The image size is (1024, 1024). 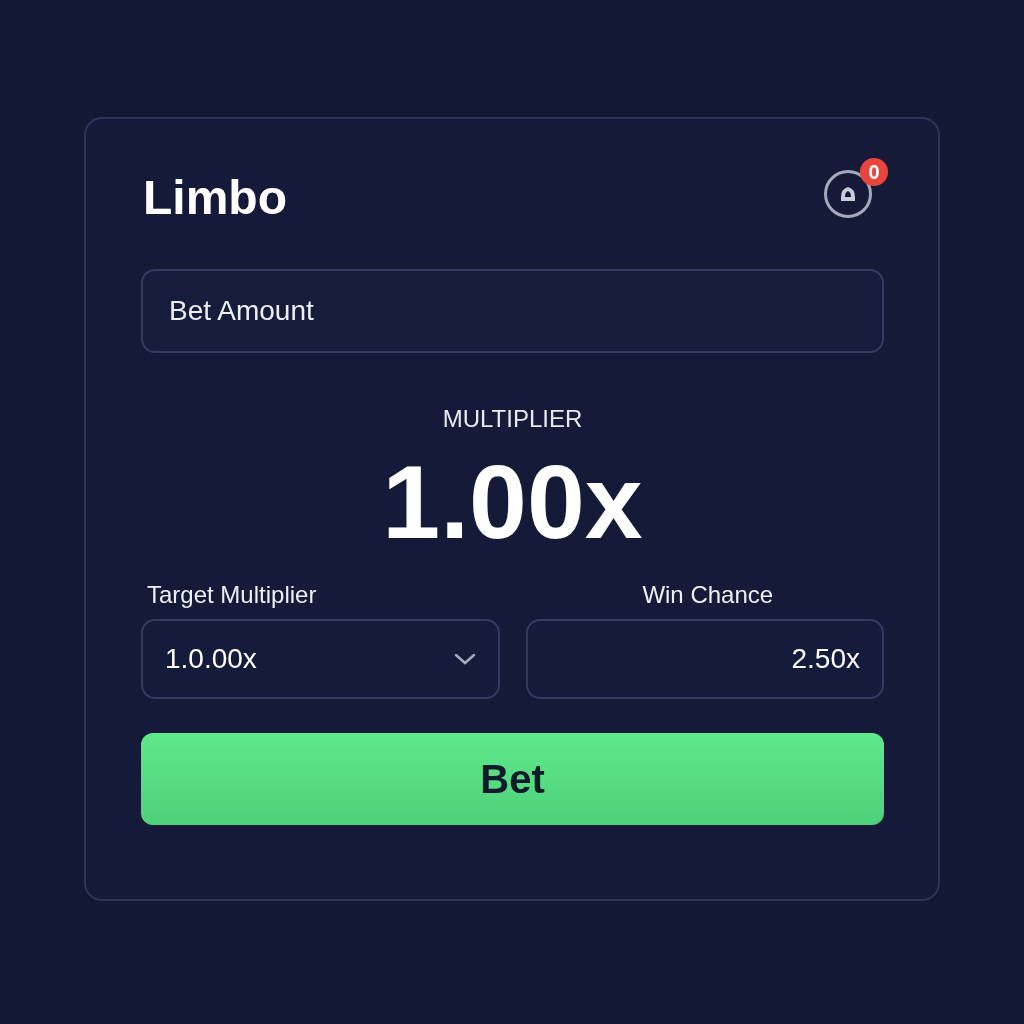 What do you see at coordinates (708, 595) in the screenshot?
I see `field-label: Win Chance` at bounding box center [708, 595].